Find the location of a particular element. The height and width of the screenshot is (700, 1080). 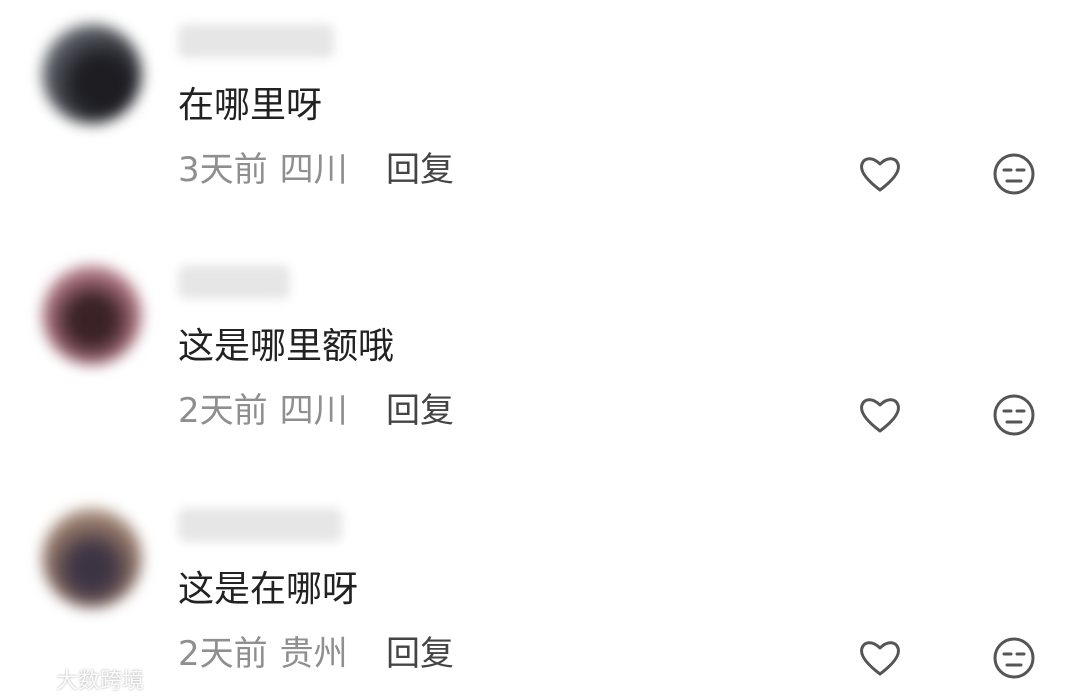

watermark-text: 大数跨境 is located at coordinates (100, 681).